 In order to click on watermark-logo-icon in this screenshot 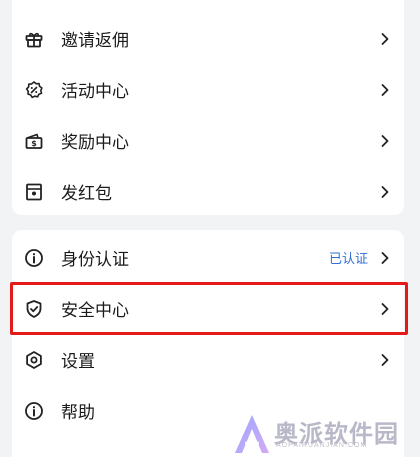, I will do `click(252, 434)`.